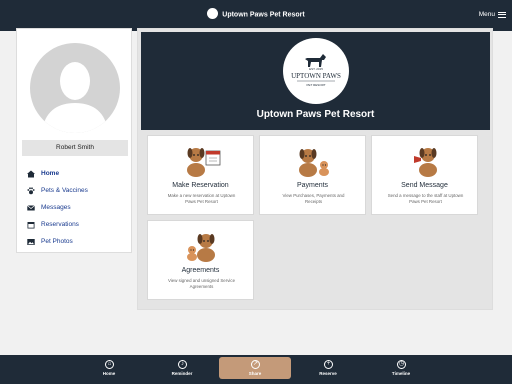 The width and height of the screenshot is (512, 384). What do you see at coordinates (31, 174) in the screenshot?
I see `home-icon` at bounding box center [31, 174].